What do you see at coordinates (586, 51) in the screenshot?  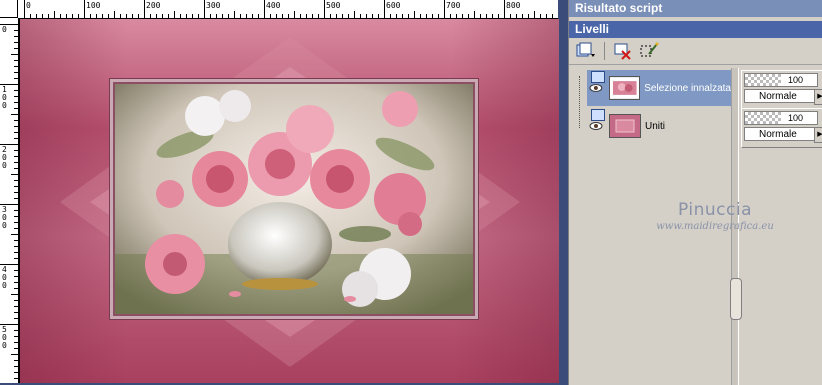 I see `new-layer-button` at bounding box center [586, 51].